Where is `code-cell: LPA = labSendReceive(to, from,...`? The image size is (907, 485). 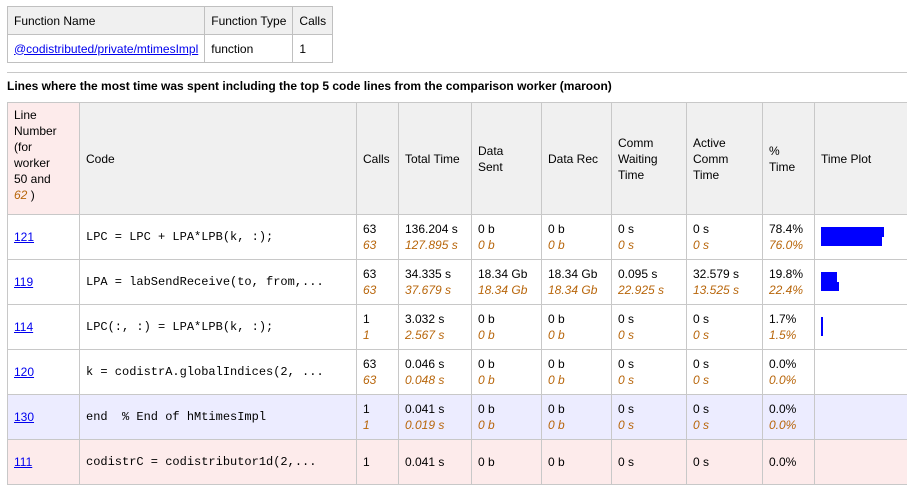
code-cell: LPA = labSendReceive(to, from,... is located at coordinates (218, 282).